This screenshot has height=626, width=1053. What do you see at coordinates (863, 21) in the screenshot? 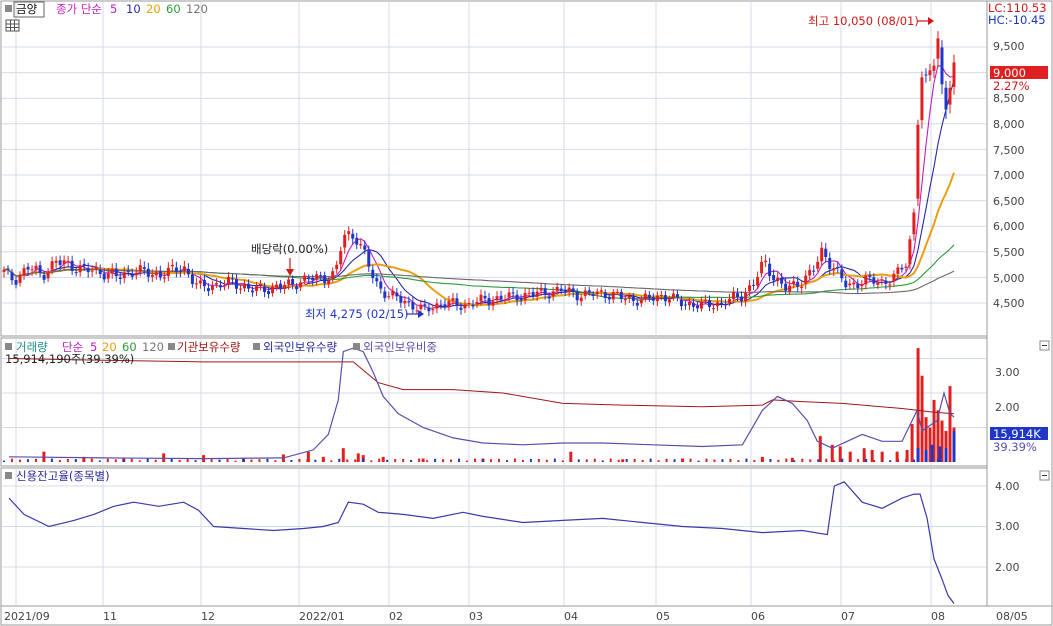
I see `high-annotation: 최고 10,050 (08/01)` at bounding box center [863, 21].